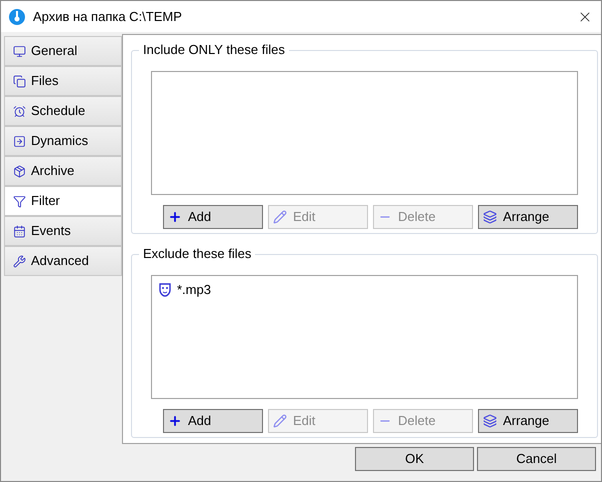 The width and height of the screenshot is (602, 482). Describe the element at coordinates (63, 201) in the screenshot. I see `sidebar-tab: Filter` at that location.